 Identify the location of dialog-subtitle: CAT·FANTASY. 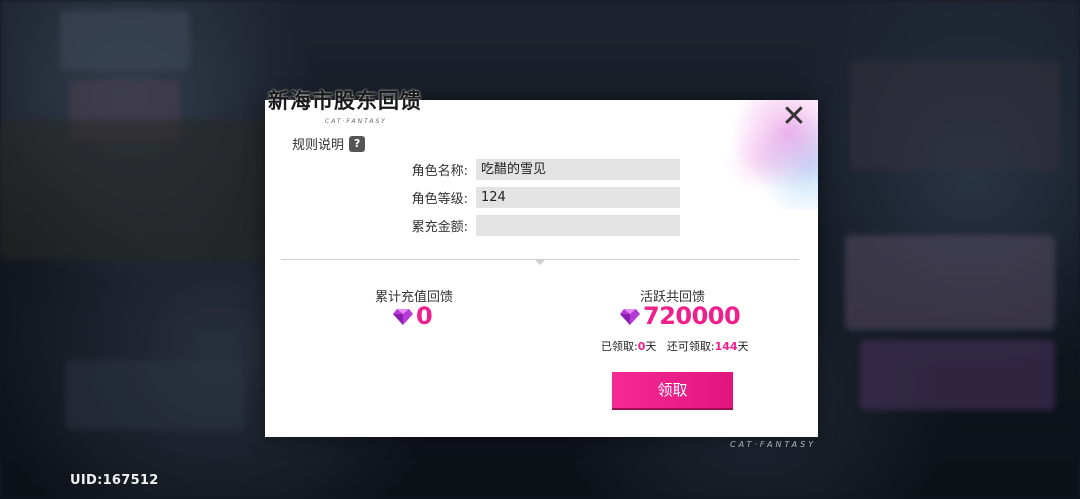
(356, 121).